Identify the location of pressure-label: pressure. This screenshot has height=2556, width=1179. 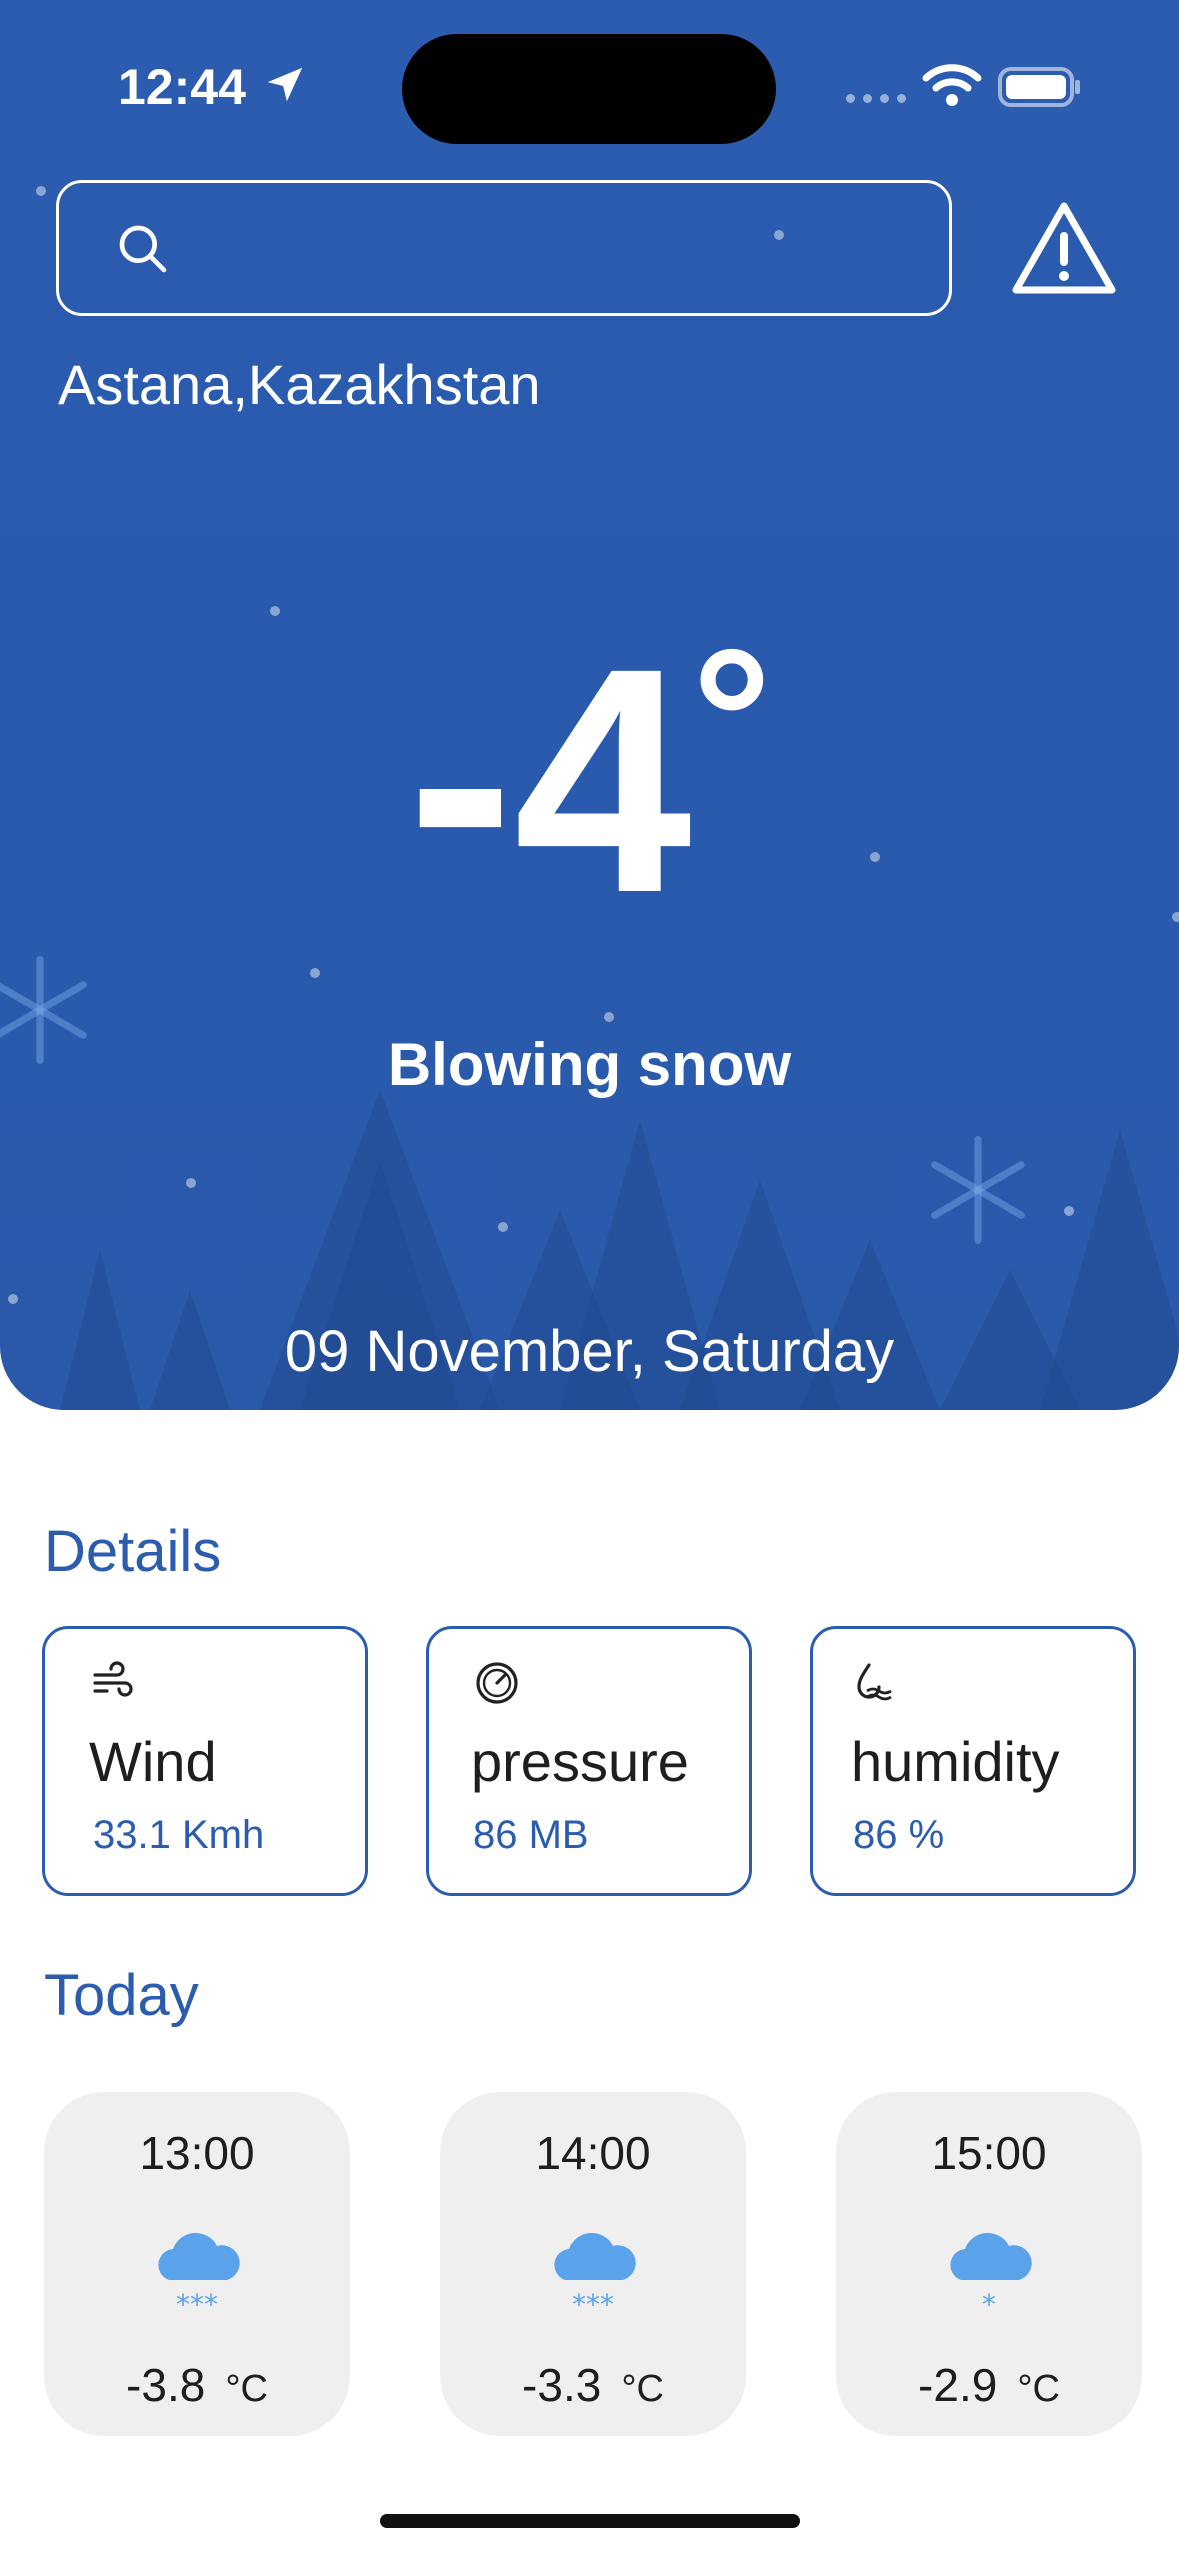
(580, 1761).